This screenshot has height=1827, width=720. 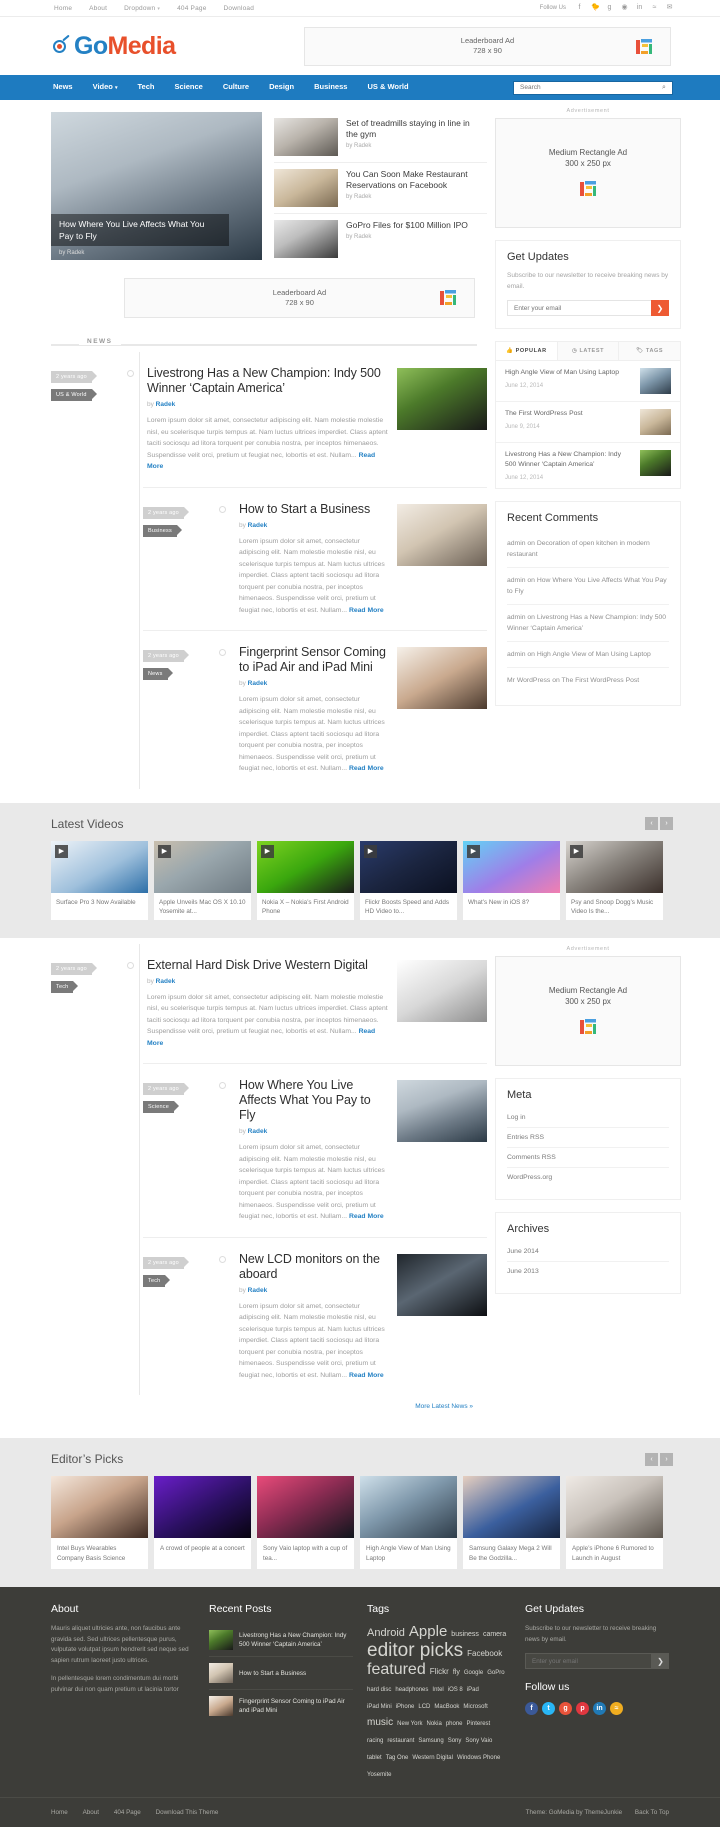 I want to click on news-section-tab: NEWS, so click(x=100, y=341).